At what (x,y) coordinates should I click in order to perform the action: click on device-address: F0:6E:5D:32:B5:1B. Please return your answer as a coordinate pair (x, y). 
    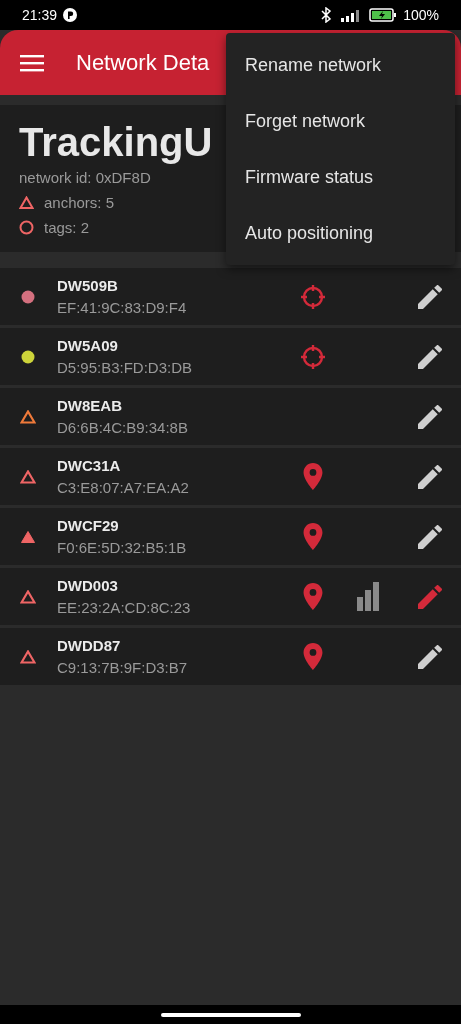
    Looking at the image, I should click on (122, 547).